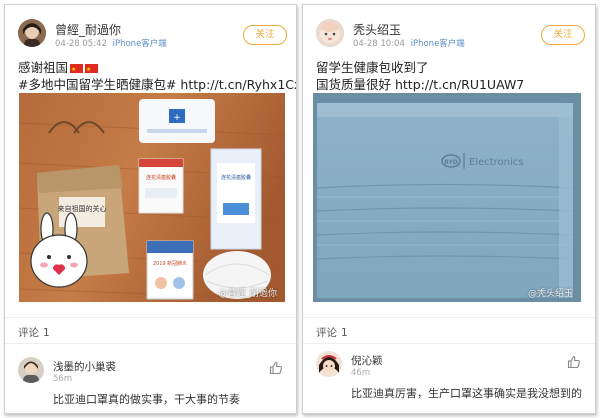  What do you see at coordinates (451, 162) in the screenshot?
I see `mask-logo-text: BYD` at bounding box center [451, 162].